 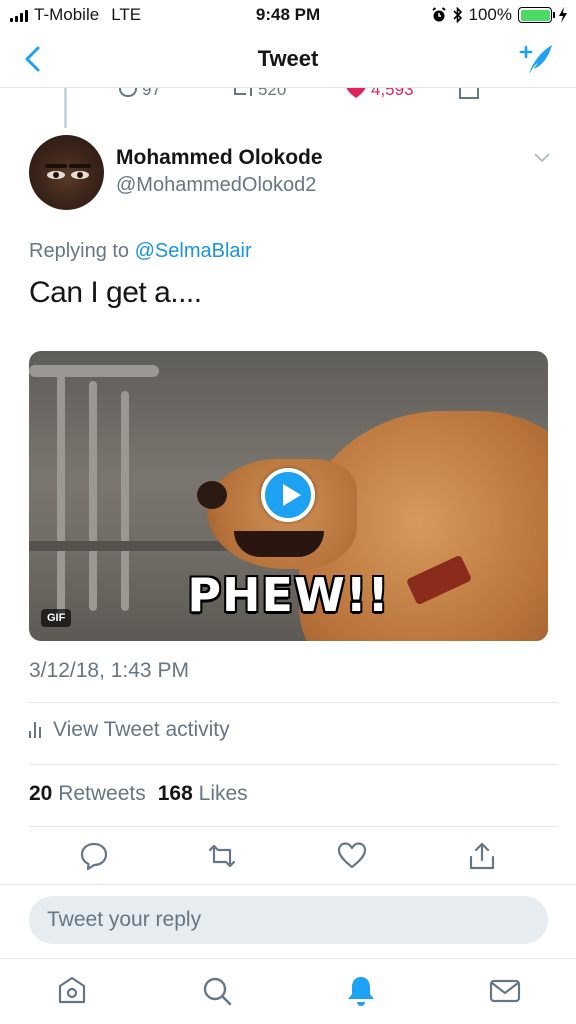 What do you see at coordinates (288, 15) in the screenshot?
I see `status-bar: T-Mobile LTE 9:48 PM 100%` at bounding box center [288, 15].